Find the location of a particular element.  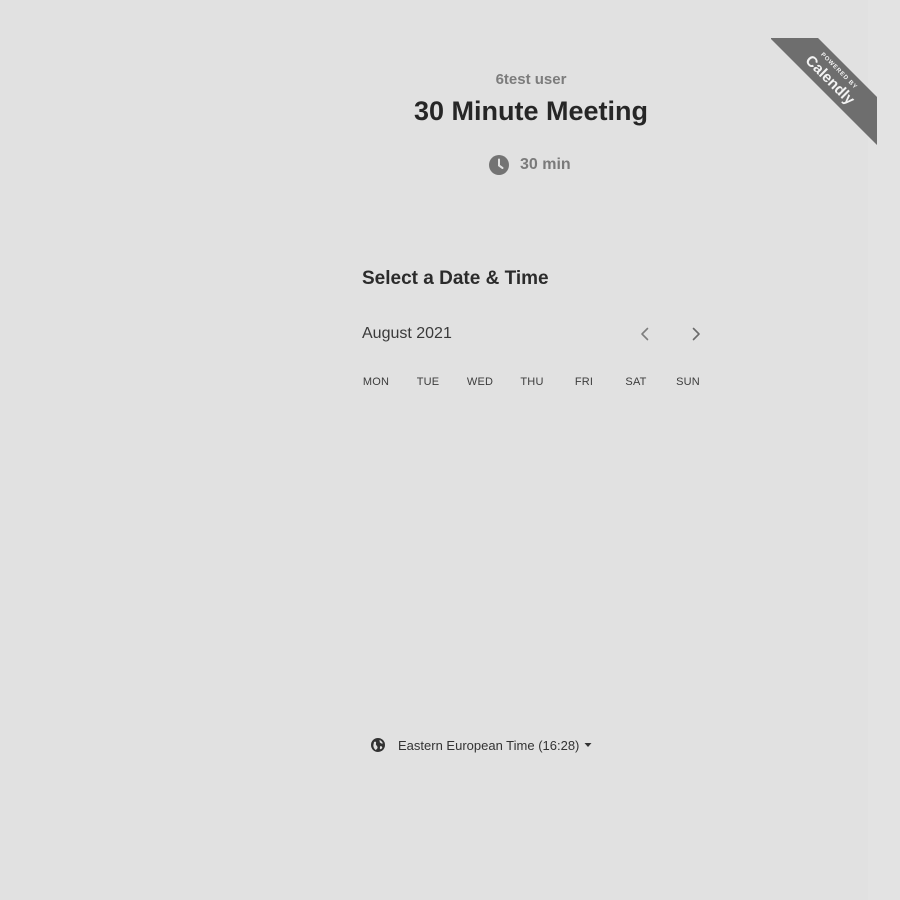

next-month-button is located at coordinates (696, 334).